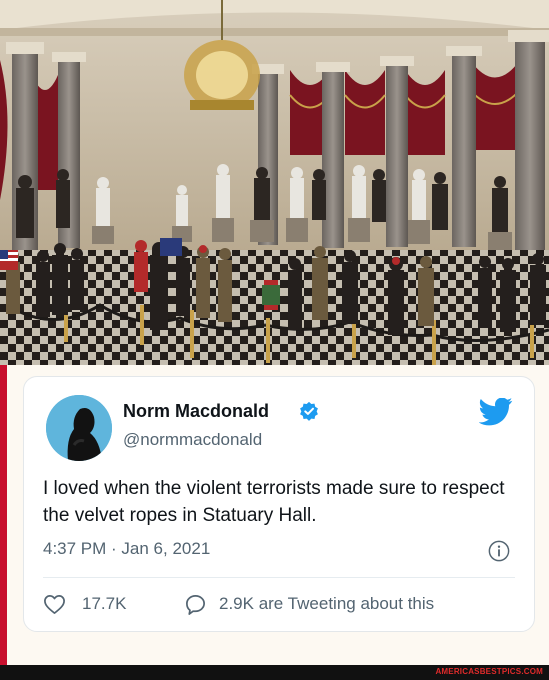  Describe the element at coordinates (496, 412) in the screenshot. I see `twitter-bird-icon` at that location.